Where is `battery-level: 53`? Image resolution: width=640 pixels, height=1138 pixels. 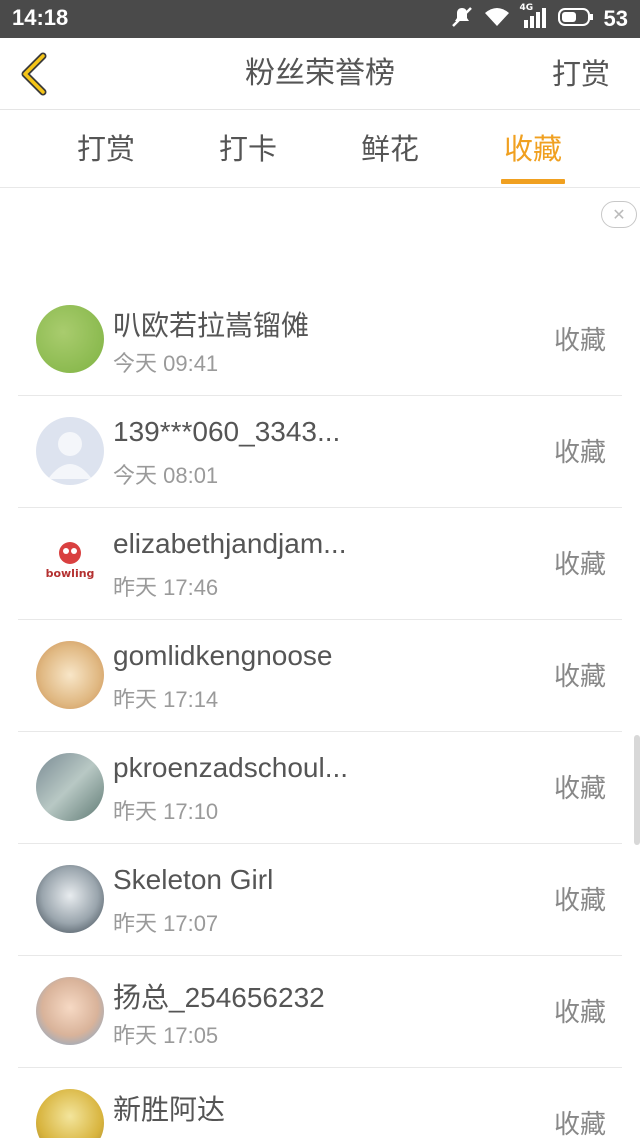
battery-level: 53 is located at coordinates (615, 18).